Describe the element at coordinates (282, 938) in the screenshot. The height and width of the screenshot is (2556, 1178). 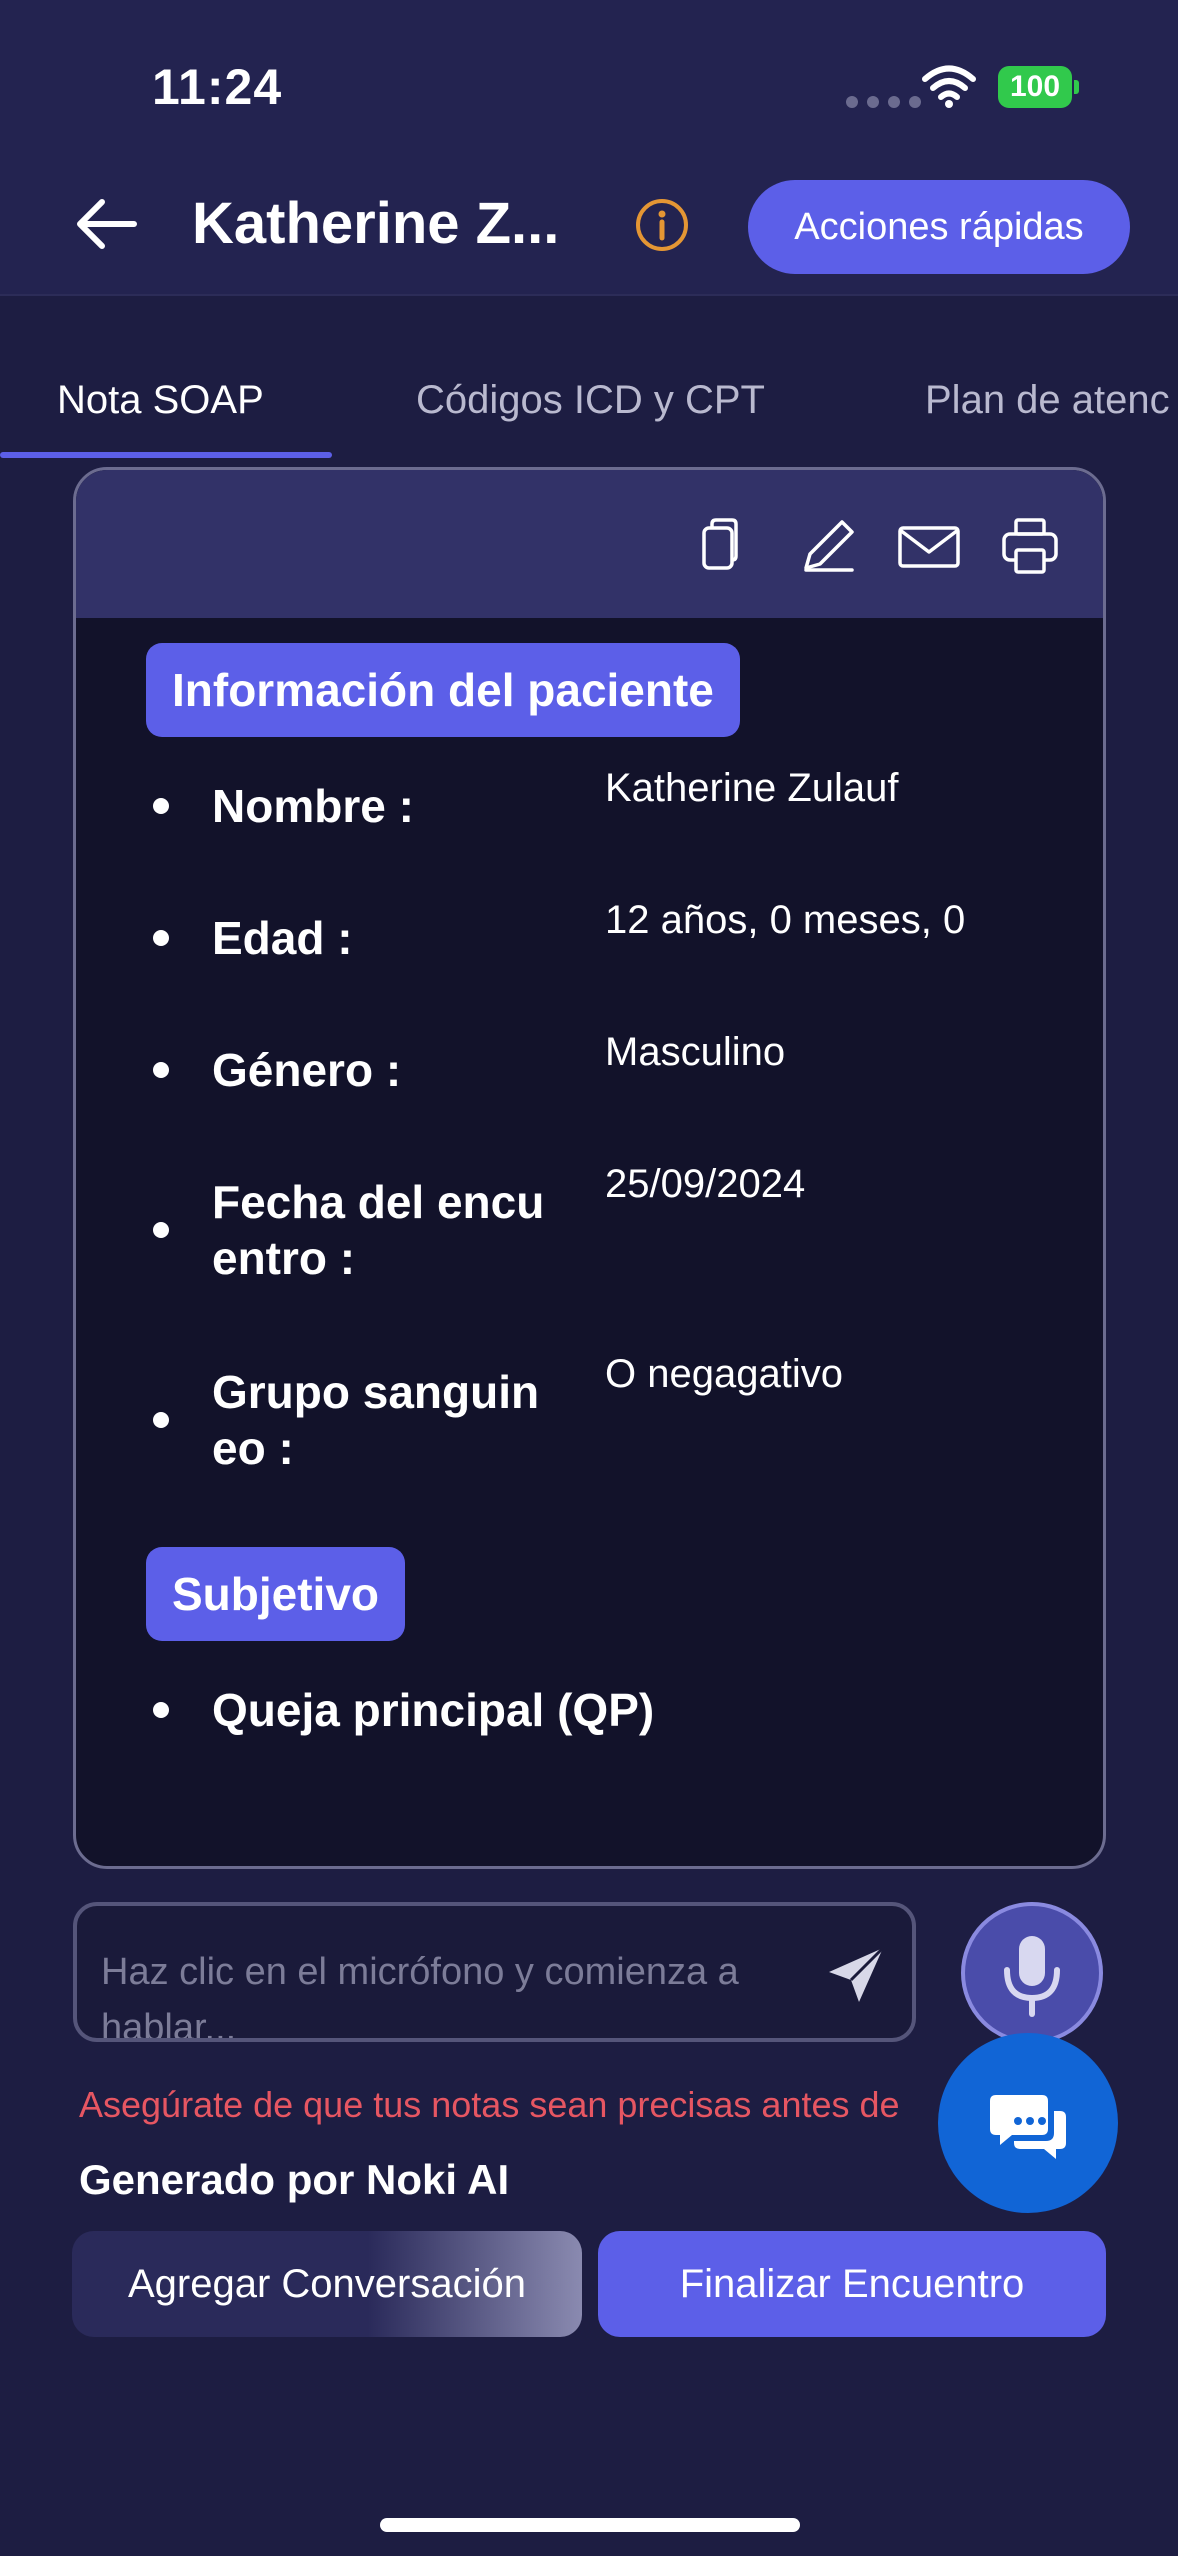
I see `field-label: Edad :` at that location.